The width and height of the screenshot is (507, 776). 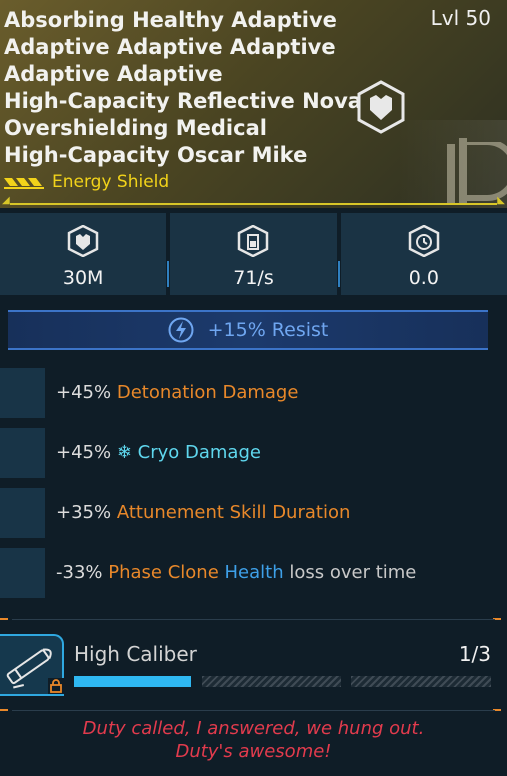 I want to click on perk-text: +45% Detonation Damage, so click(x=177, y=392).